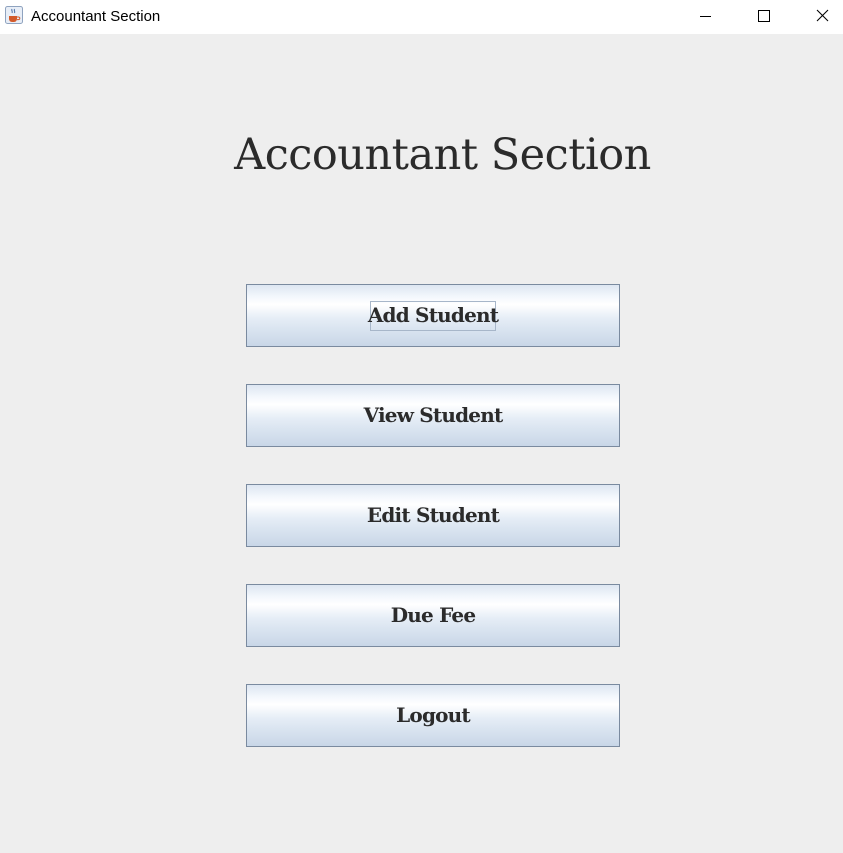 The image size is (843, 853). What do you see at coordinates (822, 15) in the screenshot?
I see `close-icon` at bounding box center [822, 15].